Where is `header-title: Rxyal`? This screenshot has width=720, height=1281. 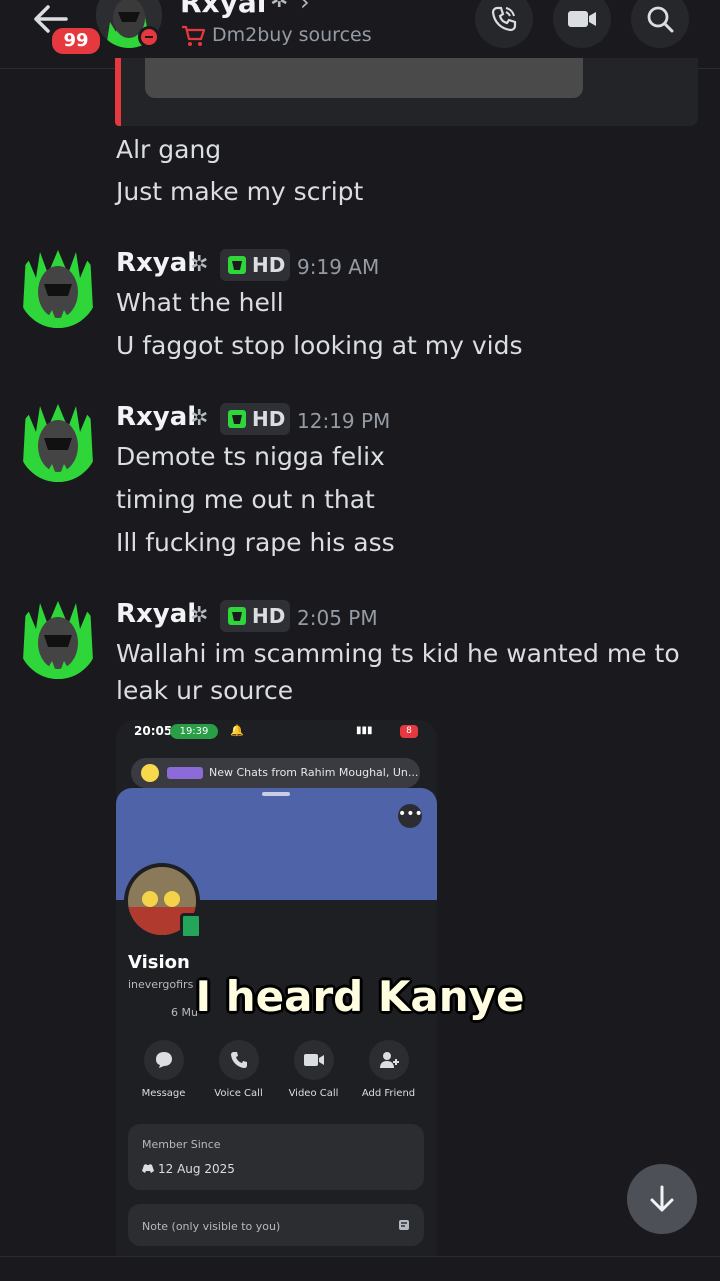 header-title: Rxyal is located at coordinates (223, 9).